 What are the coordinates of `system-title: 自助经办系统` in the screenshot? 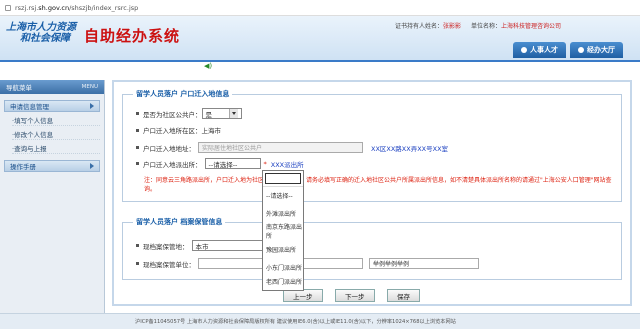 It's located at (132, 36).